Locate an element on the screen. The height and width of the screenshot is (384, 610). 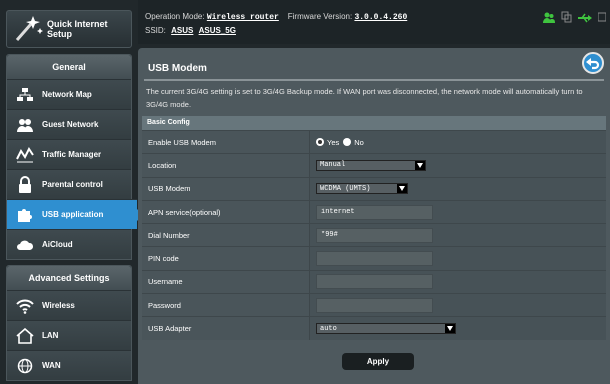
sidebar-item-label: Guest Network is located at coordinates (70, 124).